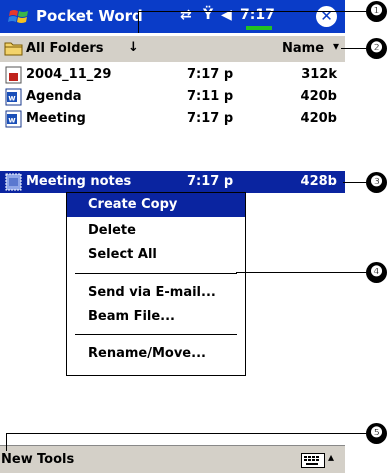  I want to click on callout-5: ❺, so click(376, 433).